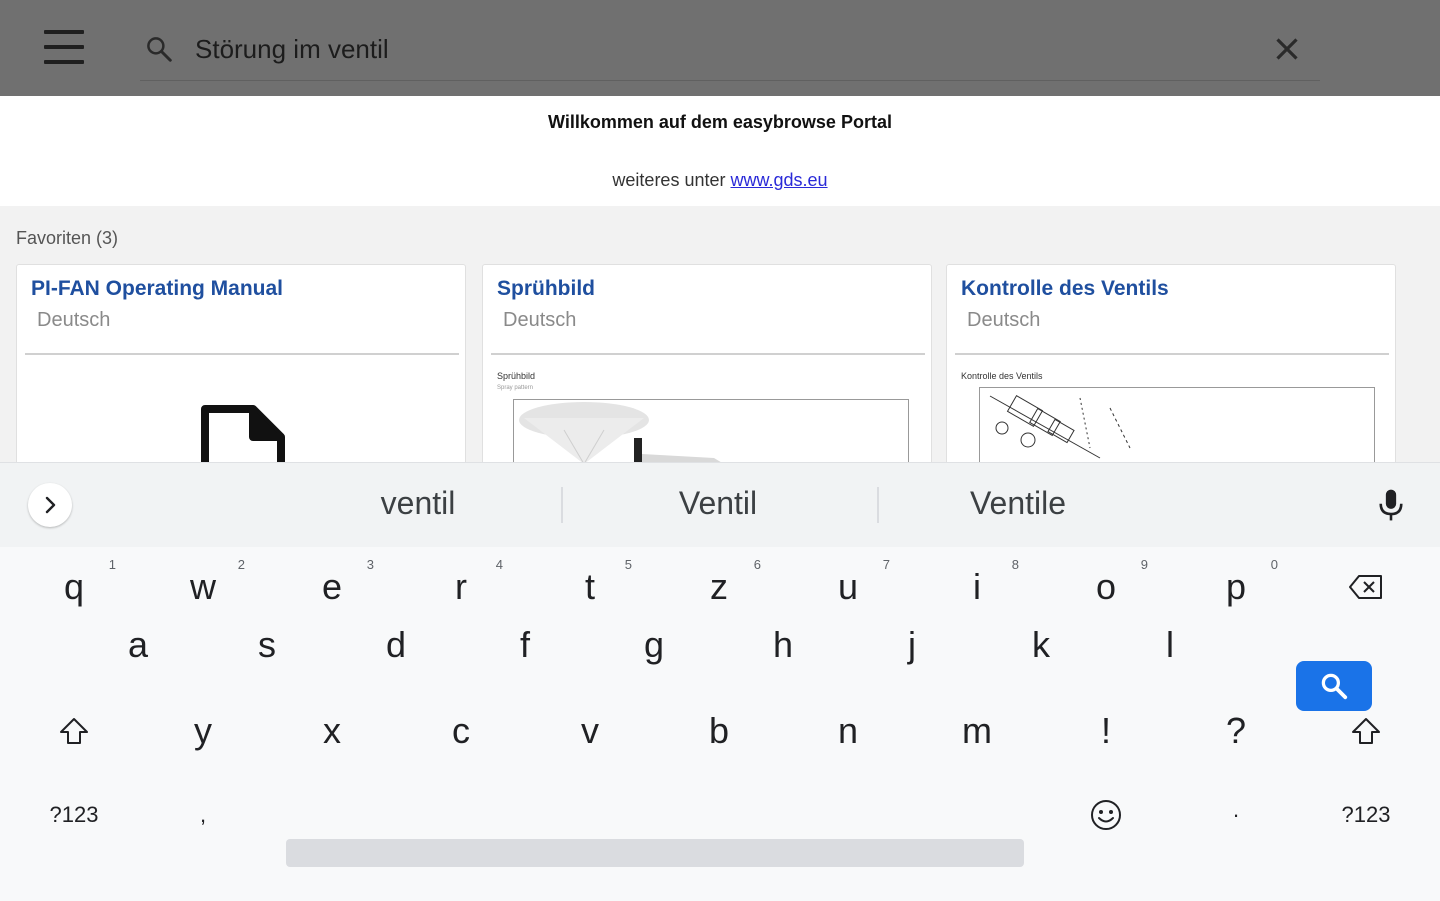 This screenshot has height=901, width=1440. What do you see at coordinates (112, 564) in the screenshot?
I see `key-hint: 1` at bounding box center [112, 564].